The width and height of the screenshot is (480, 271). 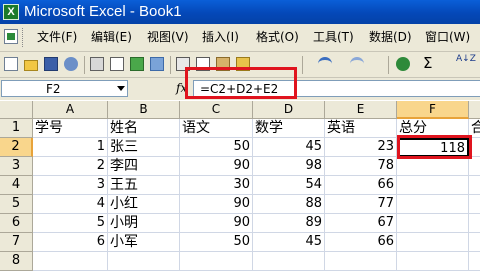 What do you see at coordinates (11, 36) in the screenshot?
I see `workbook-icon` at bounding box center [11, 36].